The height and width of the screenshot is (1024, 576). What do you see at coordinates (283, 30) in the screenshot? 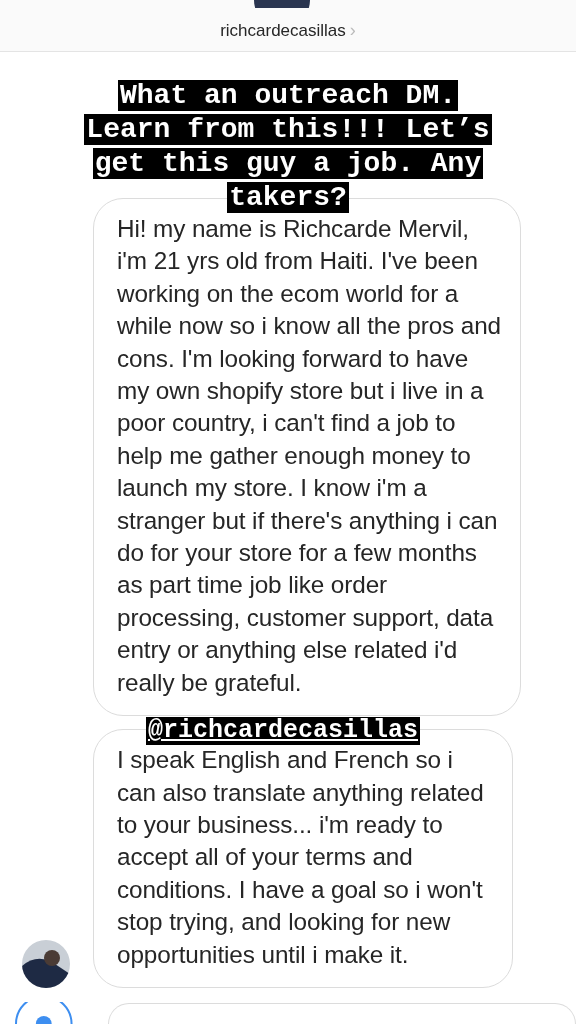
I see `username: richcardecasillas` at bounding box center [283, 30].